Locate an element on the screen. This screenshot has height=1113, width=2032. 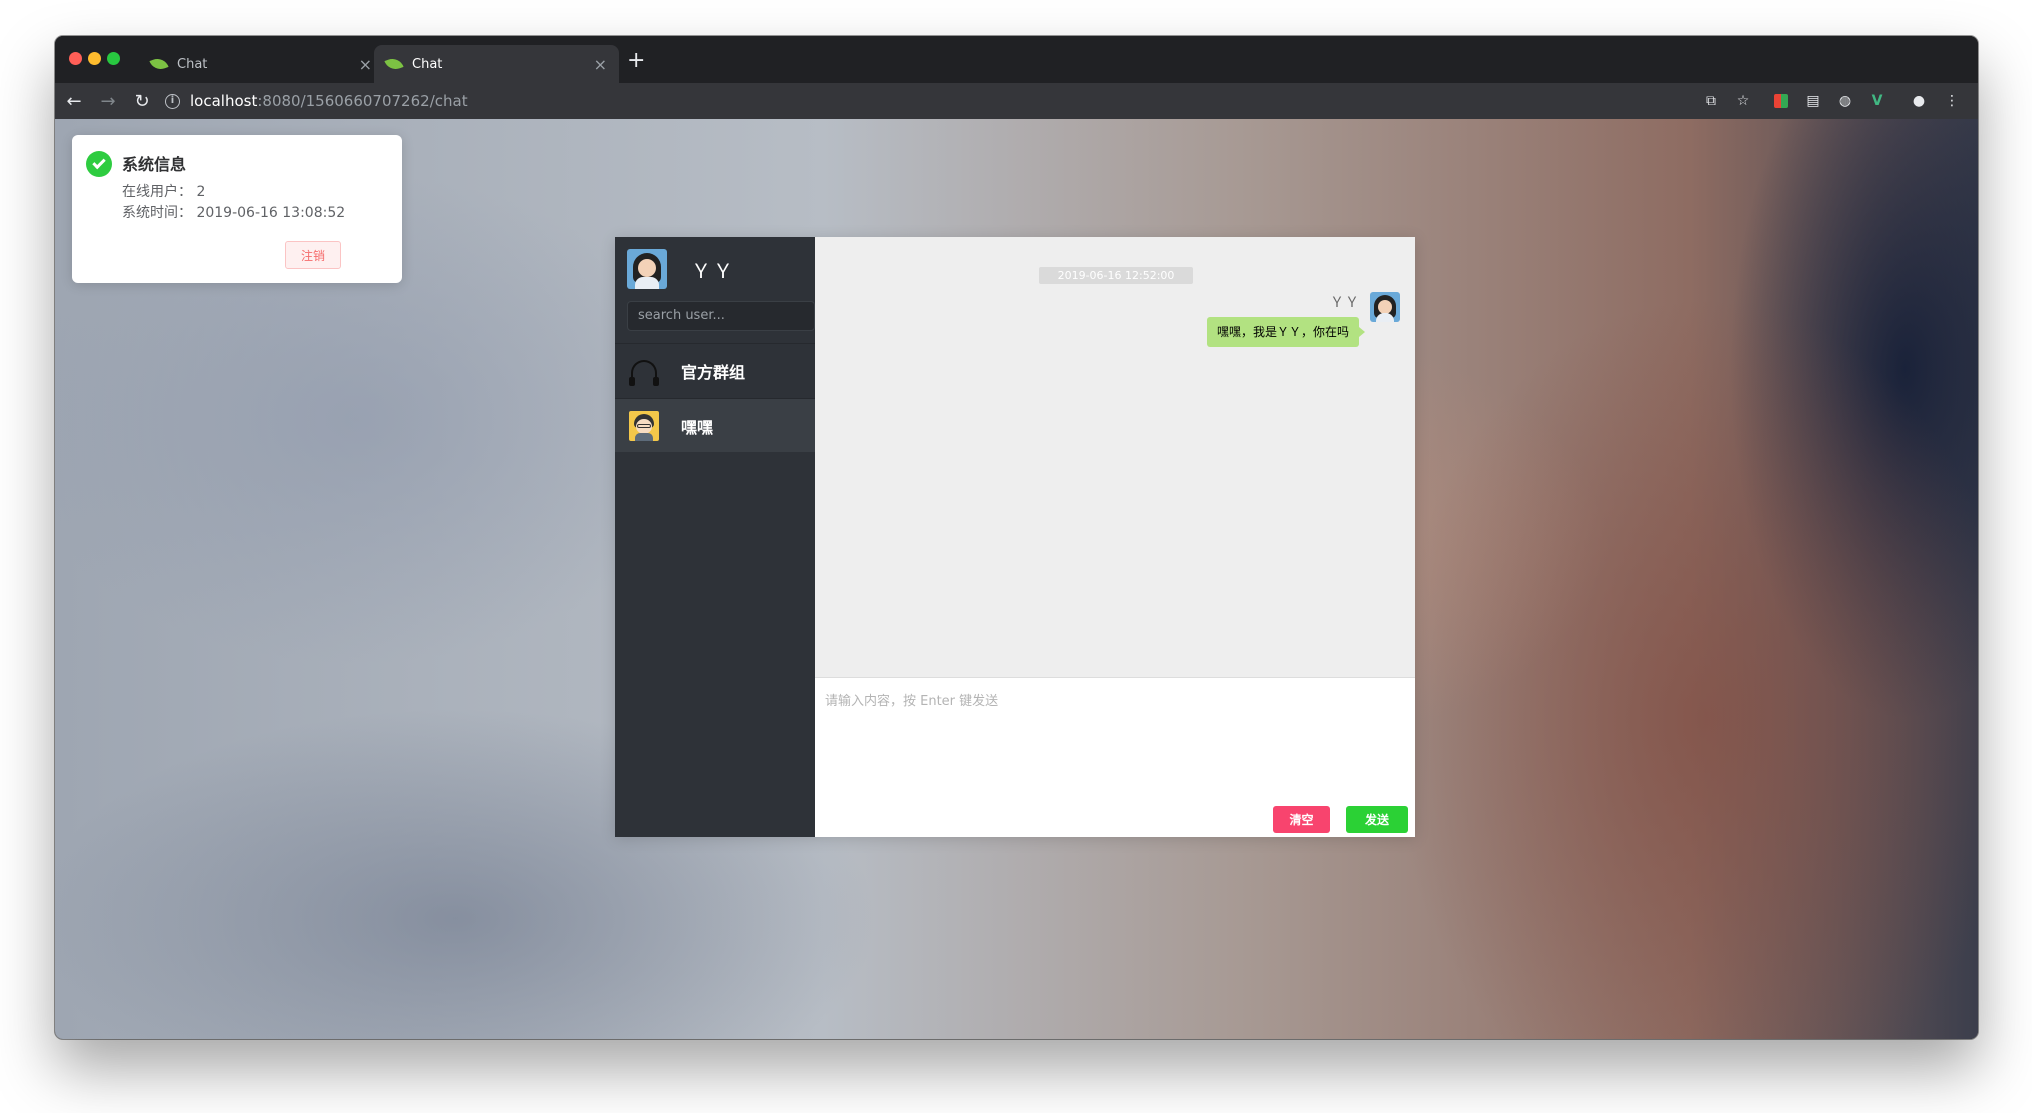
contact-official-group: 官方群组 is located at coordinates (715, 370).